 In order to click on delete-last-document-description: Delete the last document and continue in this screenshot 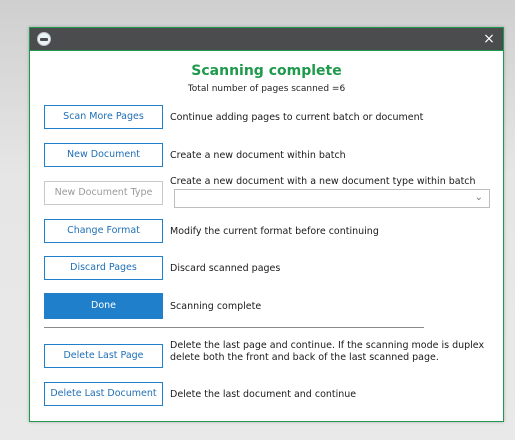, I will do `click(263, 394)`.